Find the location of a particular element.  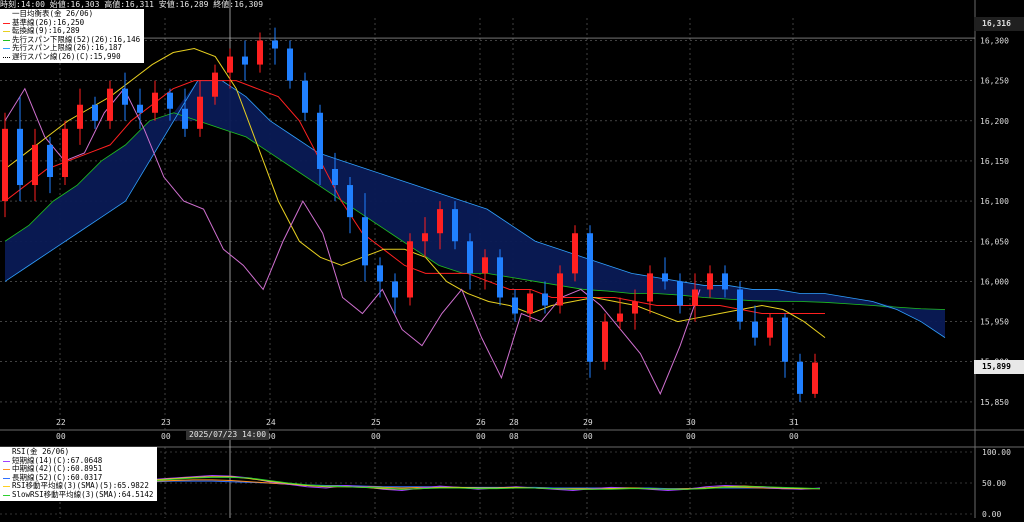

time-day-label: 23 is located at coordinates (166, 422).